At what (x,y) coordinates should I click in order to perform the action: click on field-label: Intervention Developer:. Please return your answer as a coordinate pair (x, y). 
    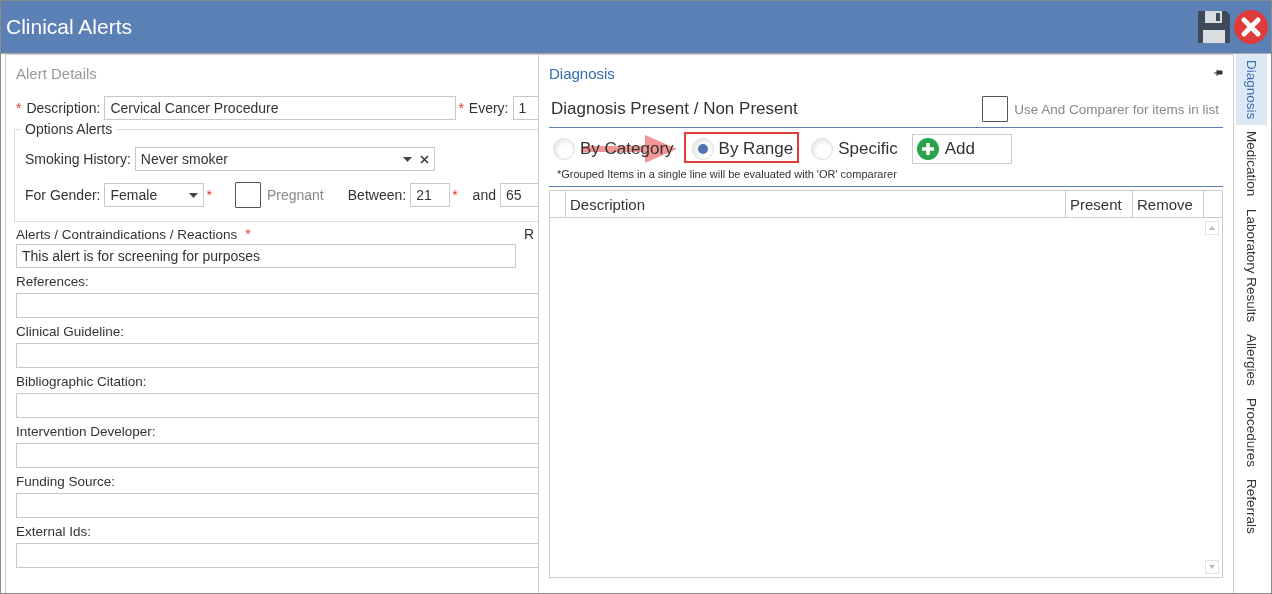
    Looking at the image, I should click on (86, 432).